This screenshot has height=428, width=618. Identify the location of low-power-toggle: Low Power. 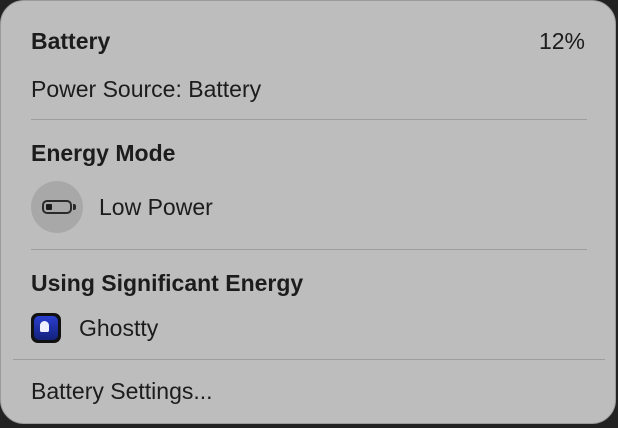
(122, 207).